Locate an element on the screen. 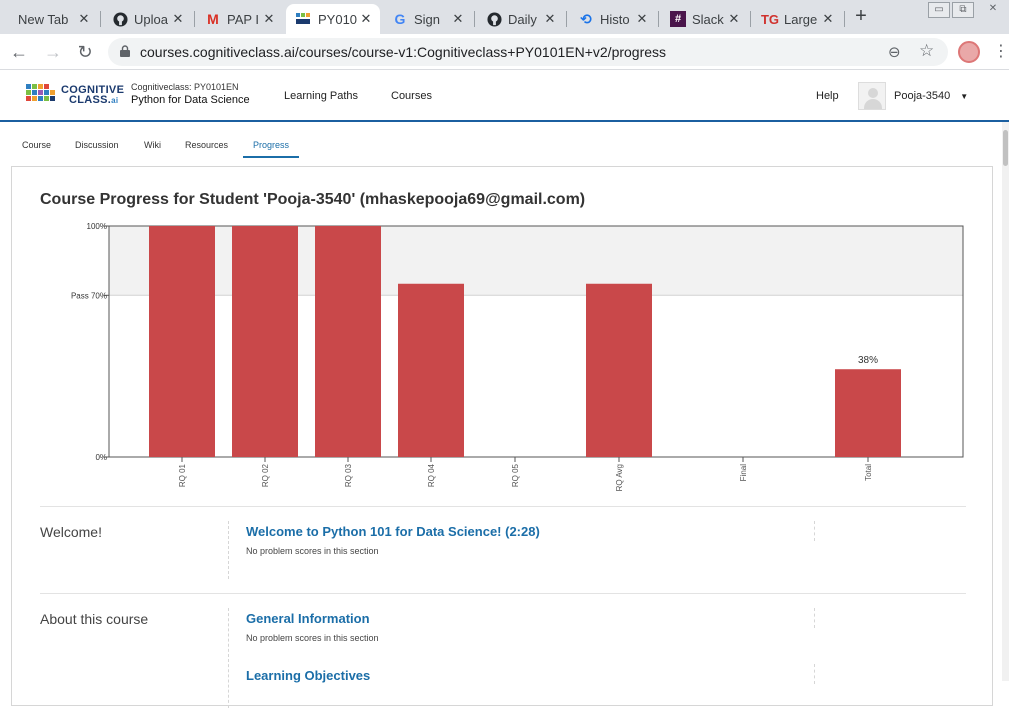 This screenshot has height=713, width=1009. logo-suffix: ai is located at coordinates (115, 100).